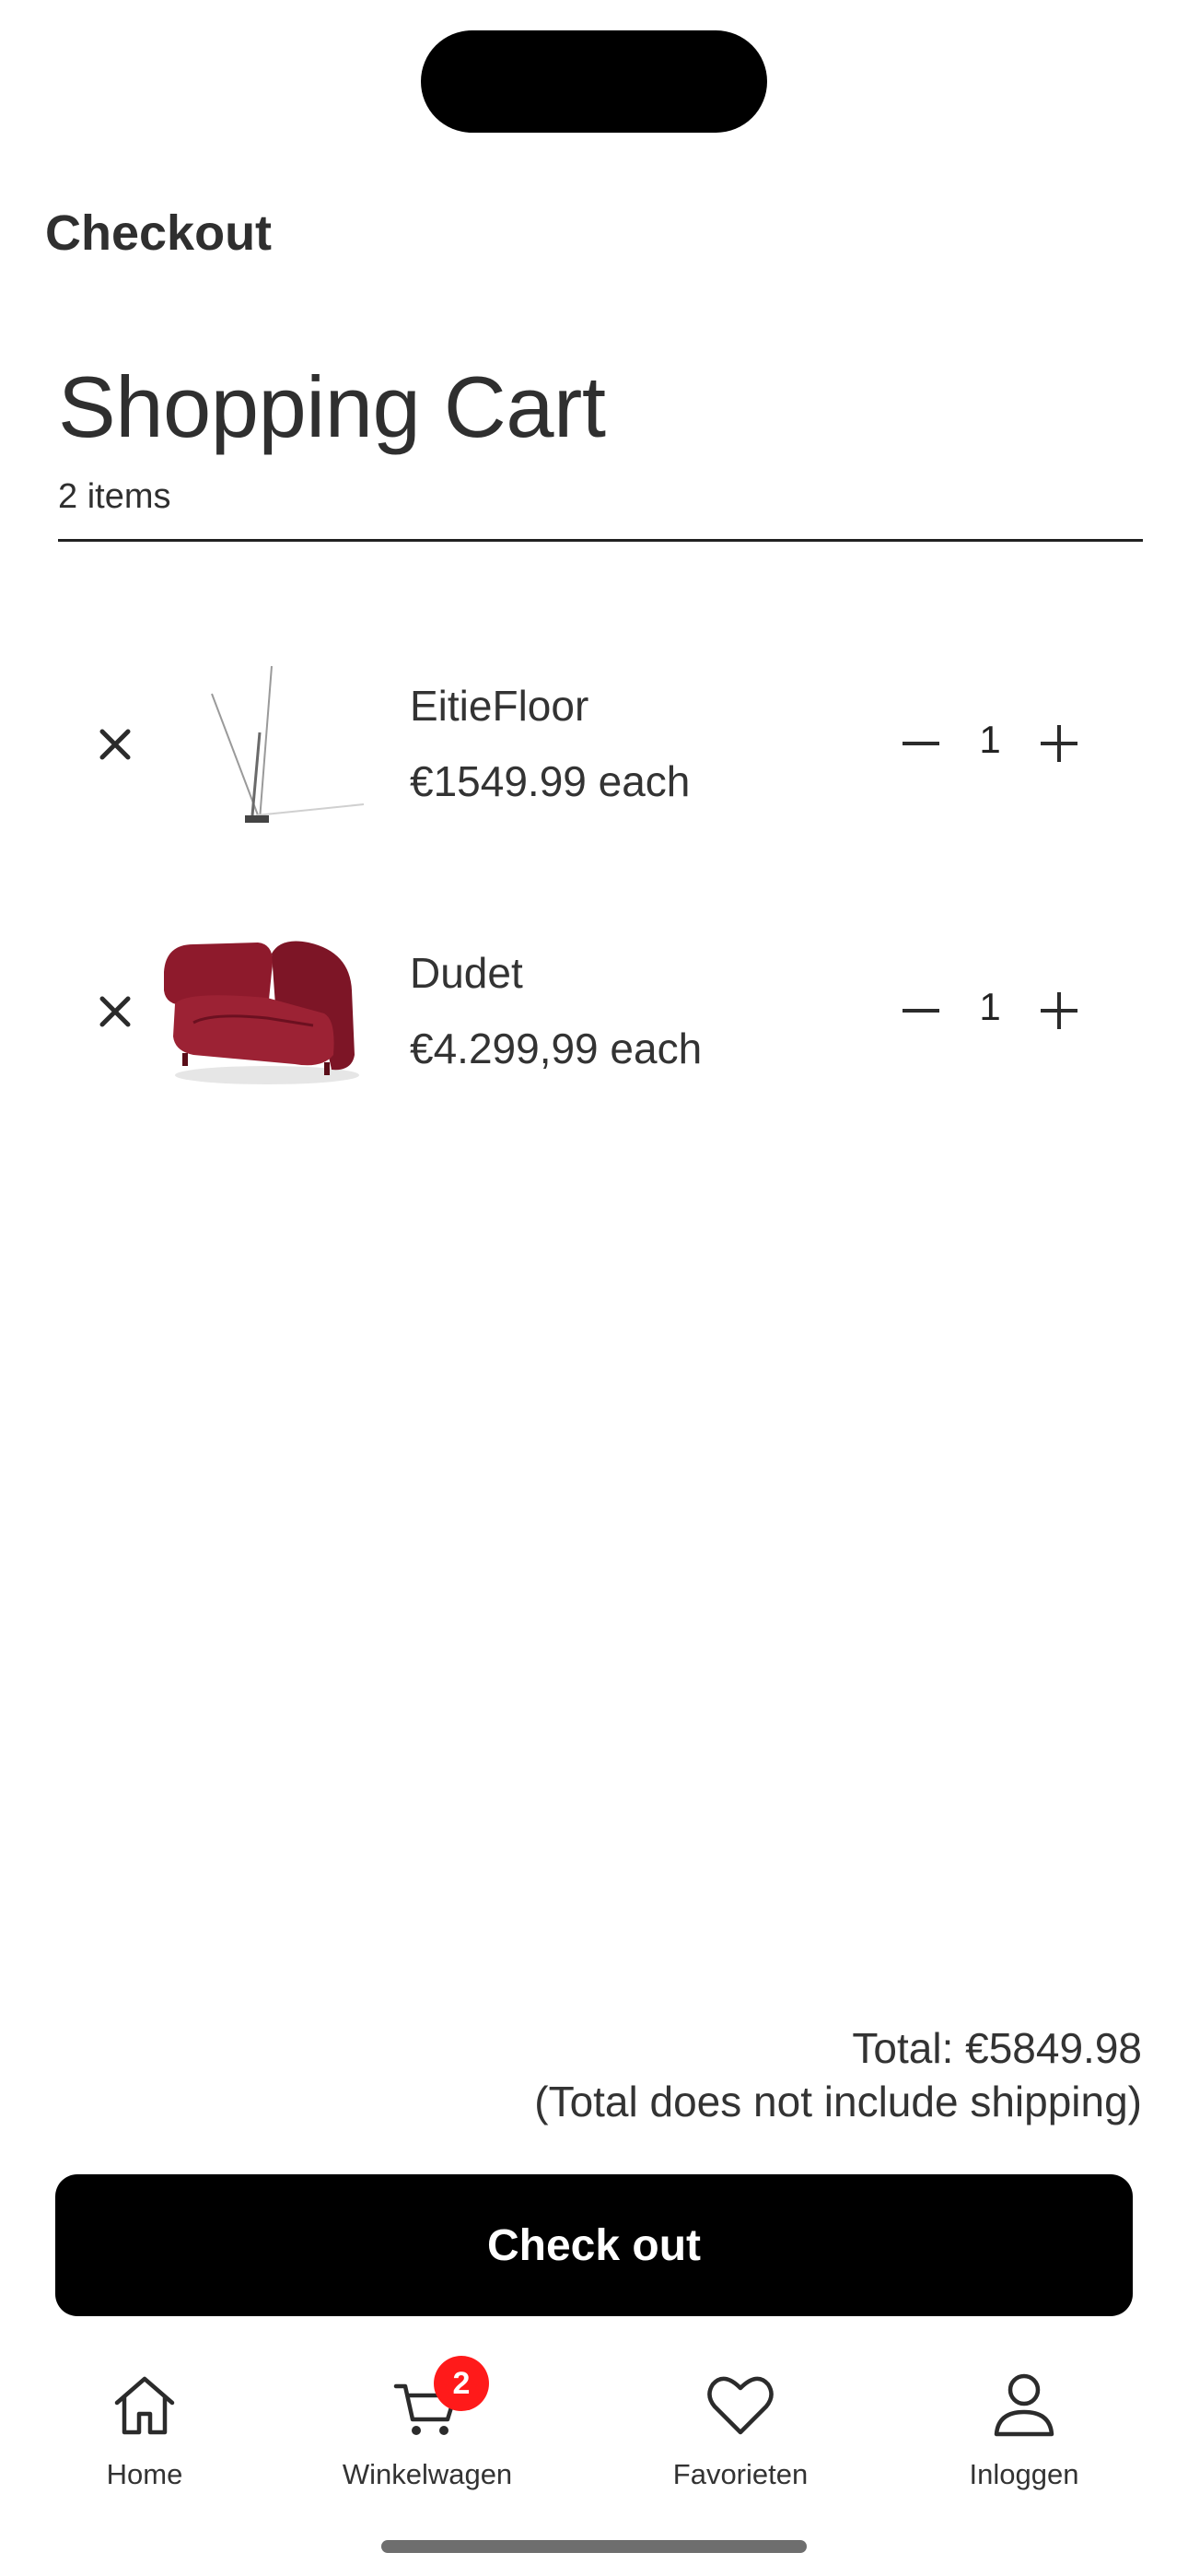 This screenshot has width=1188, height=2576. I want to click on divider, so click(600, 540).